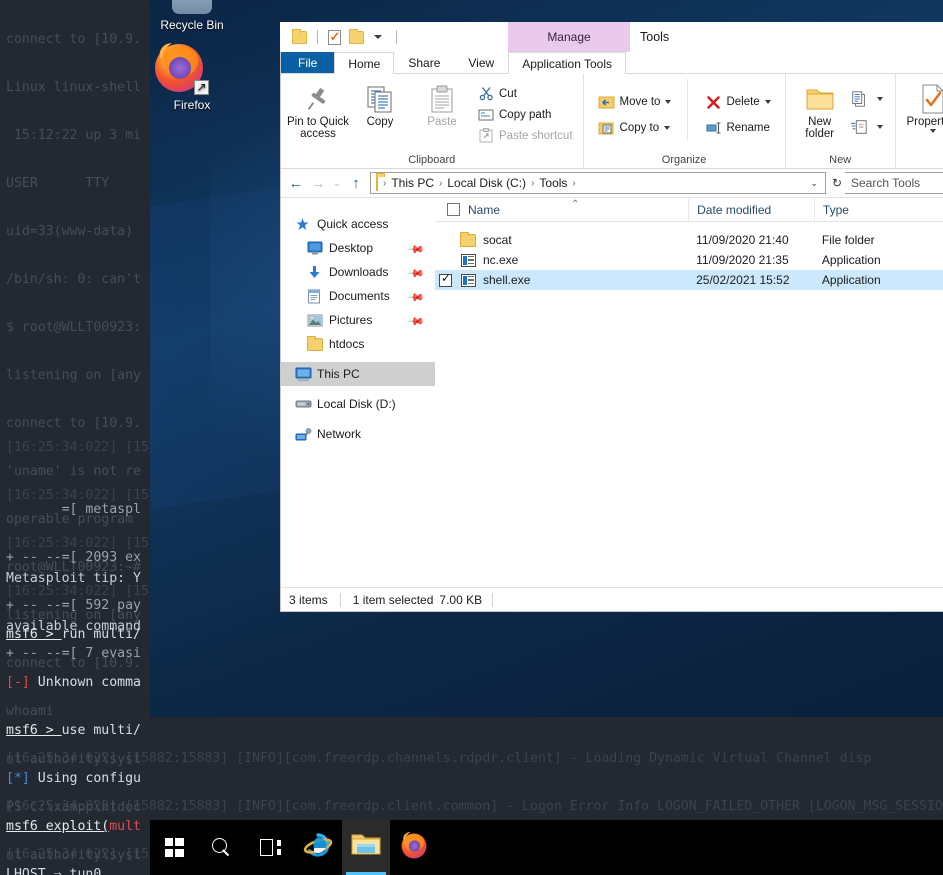 This screenshot has height=875, width=943. I want to click on desktop-icon-recycle-bin: Recycle Bin, so click(192, 16).